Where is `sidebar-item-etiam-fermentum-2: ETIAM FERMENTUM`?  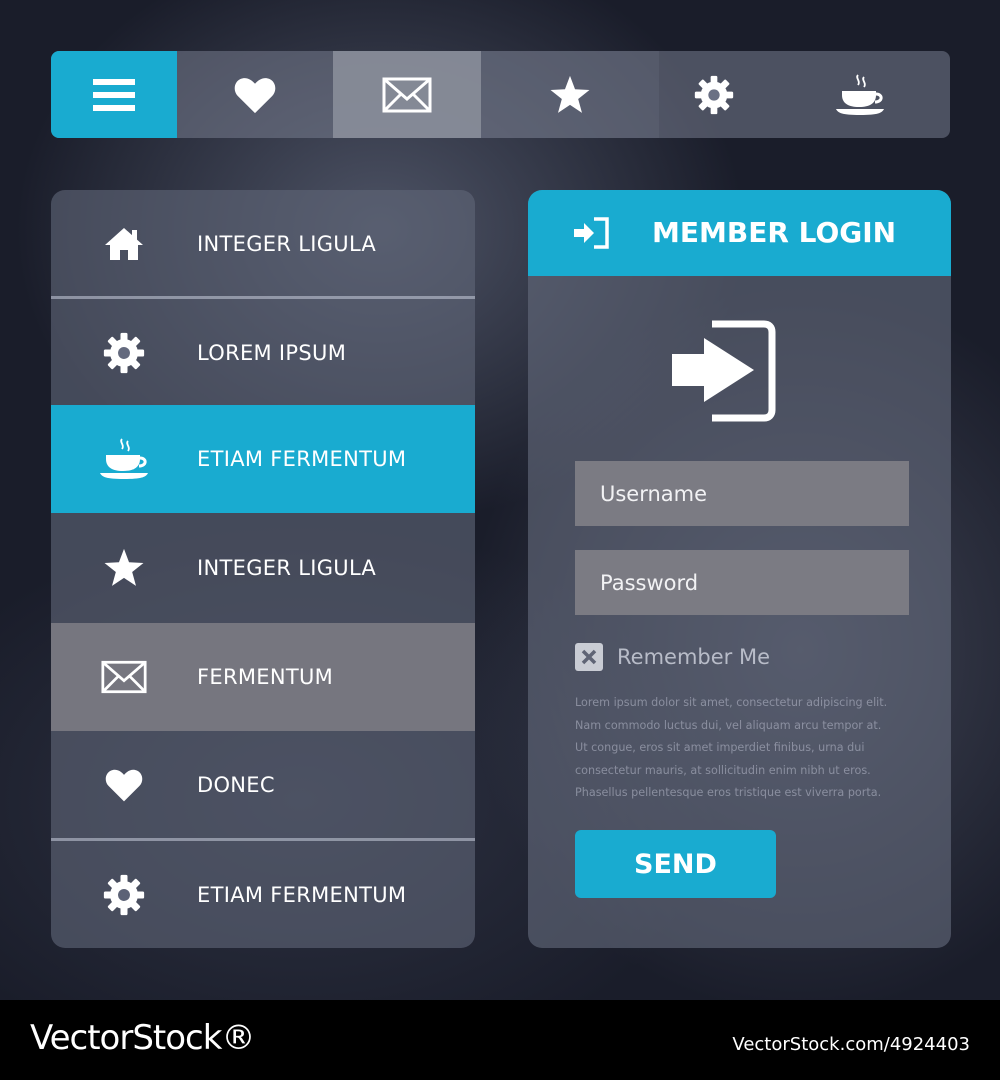 sidebar-item-etiam-fermentum-2: ETIAM FERMENTUM is located at coordinates (263, 894).